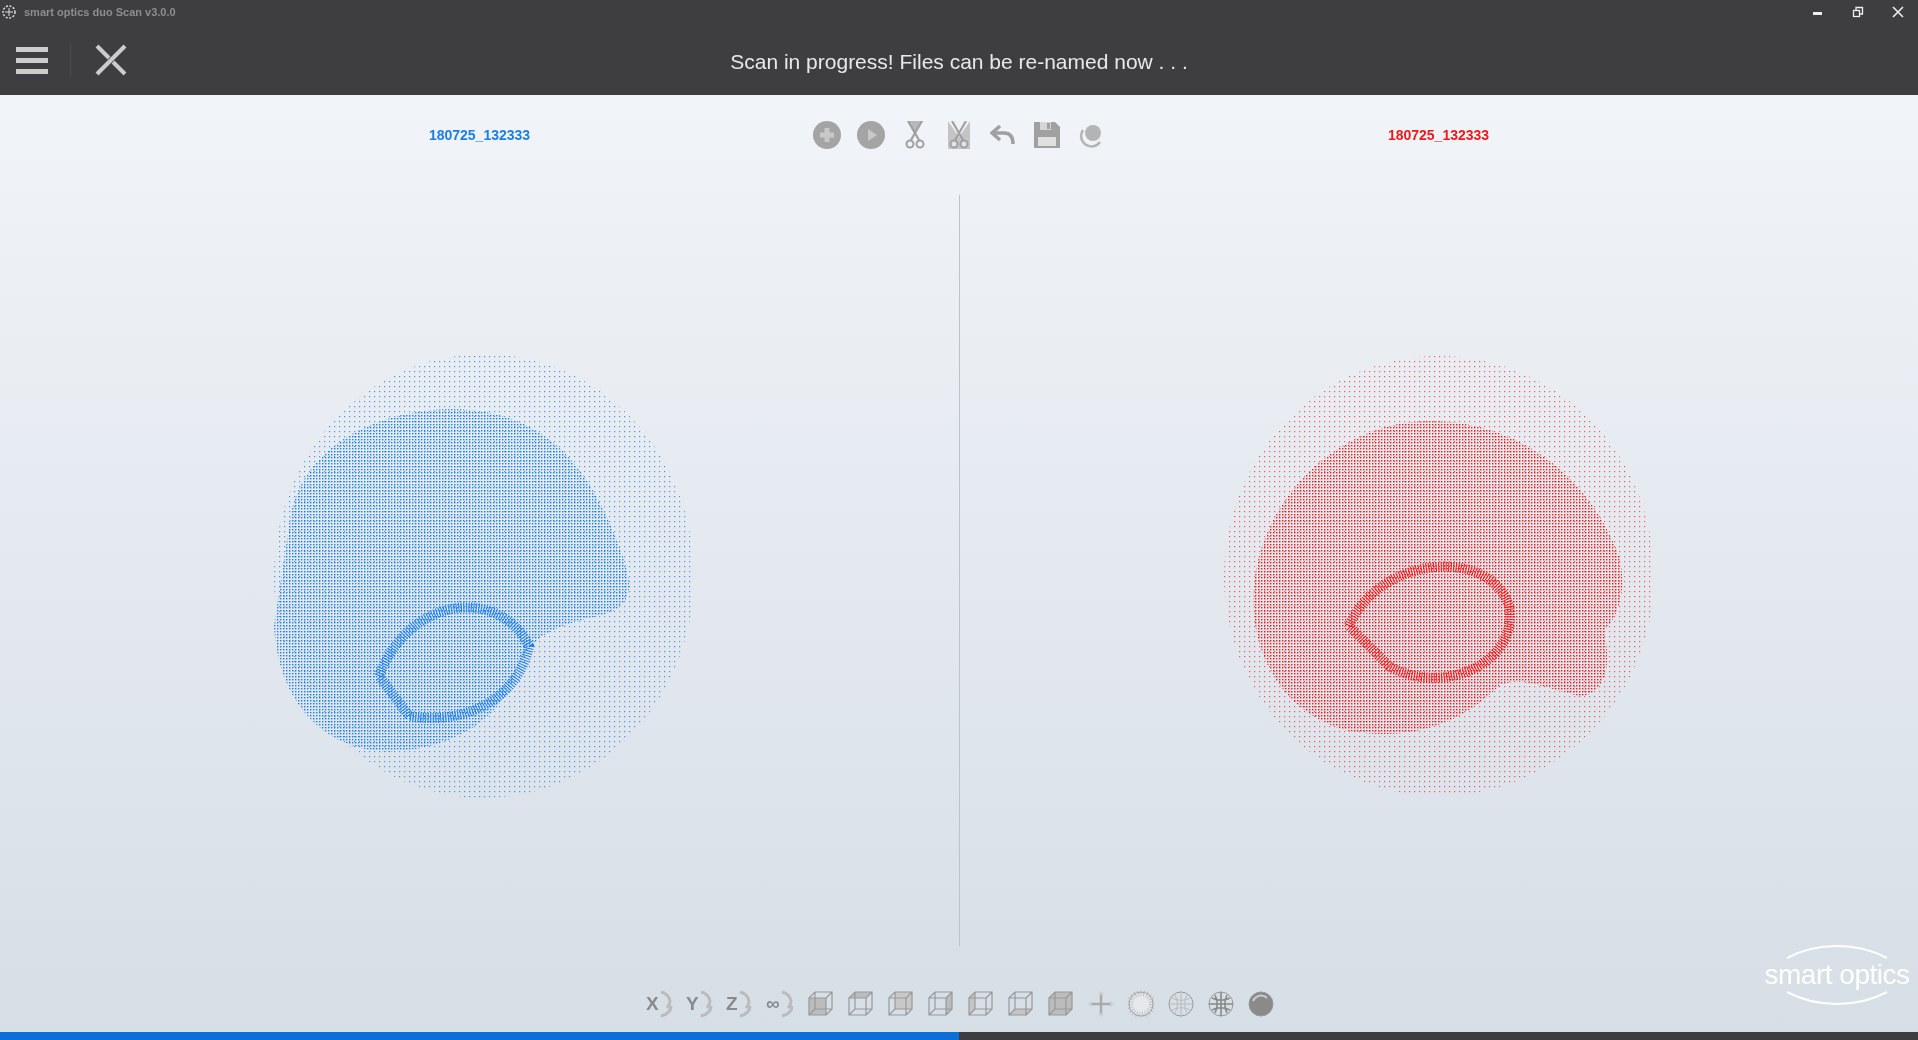 The width and height of the screenshot is (1918, 1040). What do you see at coordinates (741, 1004) in the screenshot?
I see `rotate-button: Z` at bounding box center [741, 1004].